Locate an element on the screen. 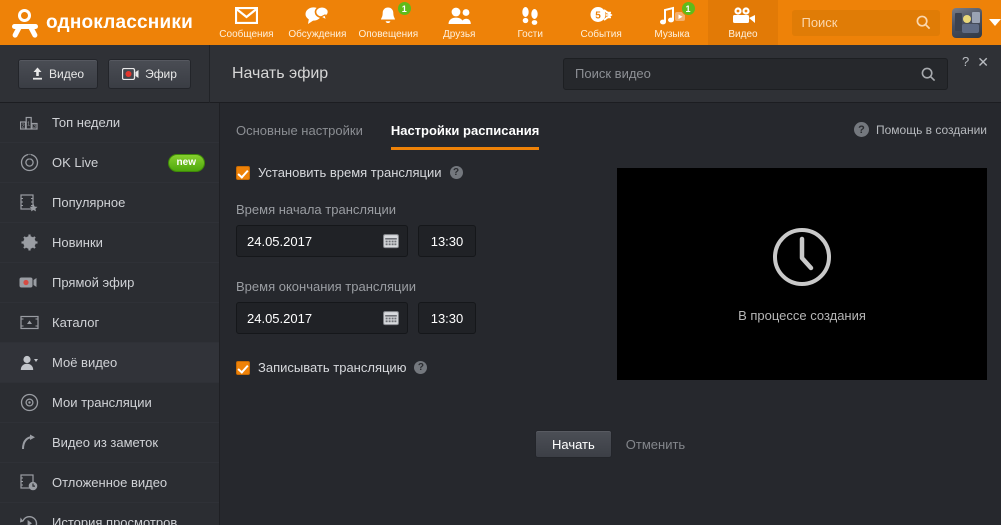 The height and width of the screenshot is (525, 1001). sidebar-item-label: Мои трансляции is located at coordinates (102, 402).